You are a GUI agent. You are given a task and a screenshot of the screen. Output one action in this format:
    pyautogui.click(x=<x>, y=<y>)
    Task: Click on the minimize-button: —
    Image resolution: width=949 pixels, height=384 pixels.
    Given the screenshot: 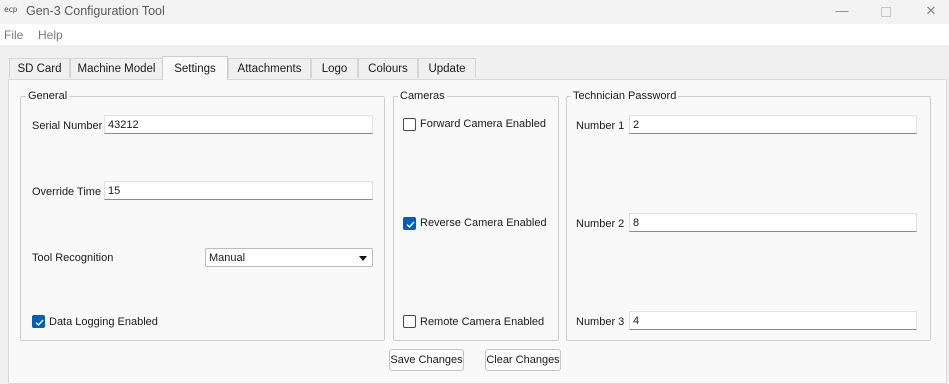 What is the action you would take?
    pyautogui.click(x=842, y=12)
    